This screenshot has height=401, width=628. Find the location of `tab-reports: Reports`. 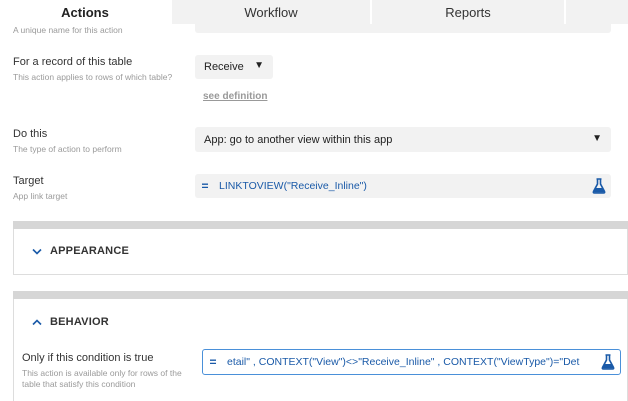

tab-reports: Reports is located at coordinates (469, 12).